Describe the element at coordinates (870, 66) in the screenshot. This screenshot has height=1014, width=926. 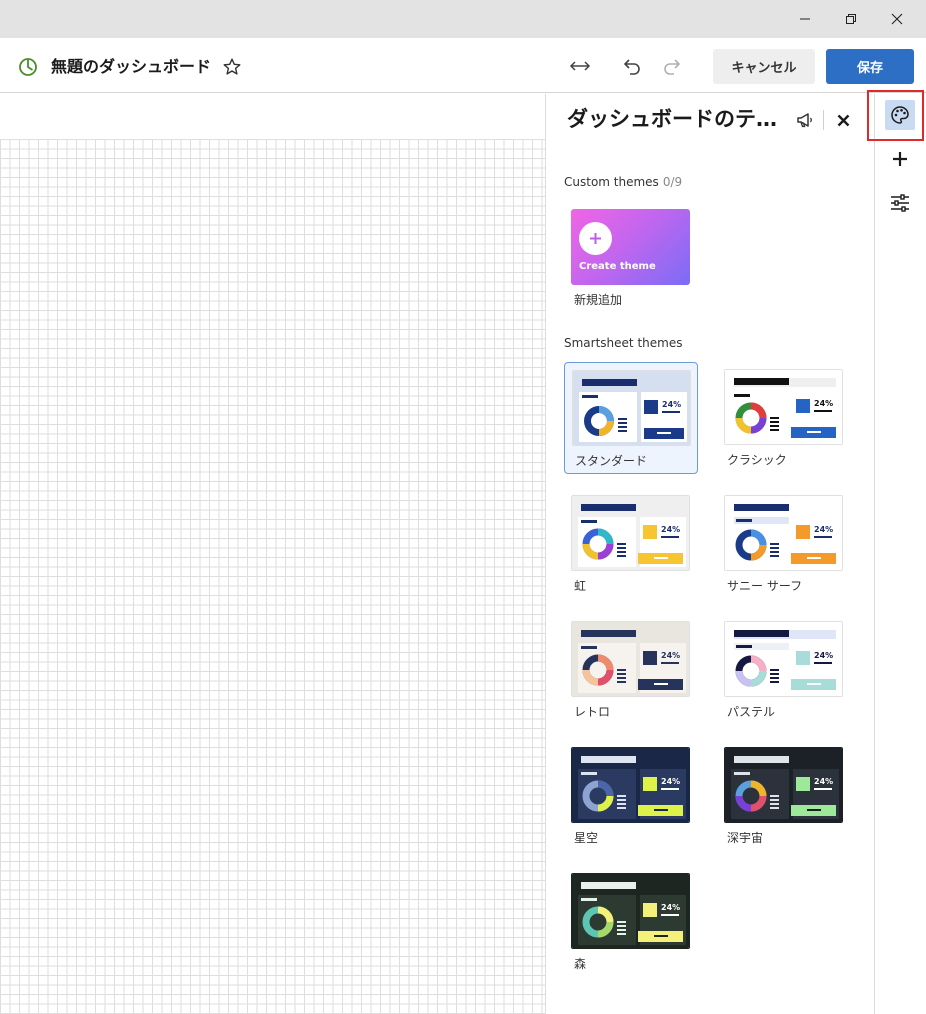
I see `save-button: 保存` at that location.